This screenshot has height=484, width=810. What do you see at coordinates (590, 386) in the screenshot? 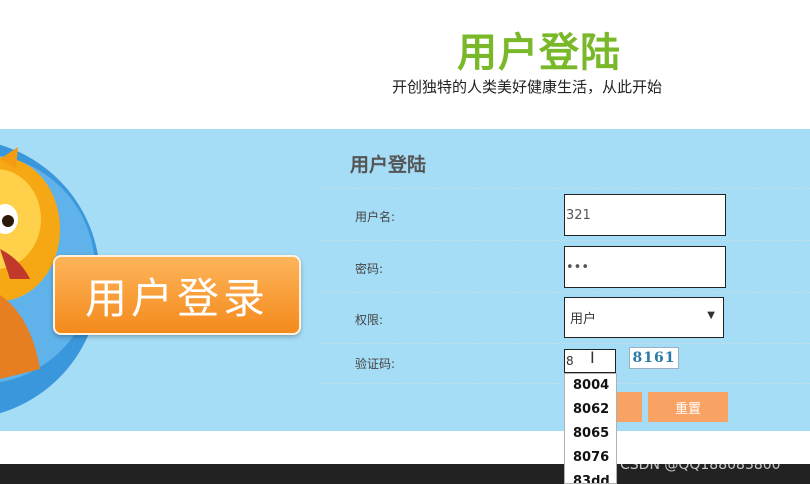
I see `autocomplete-item: 8004` at bounding box center [590, 386].